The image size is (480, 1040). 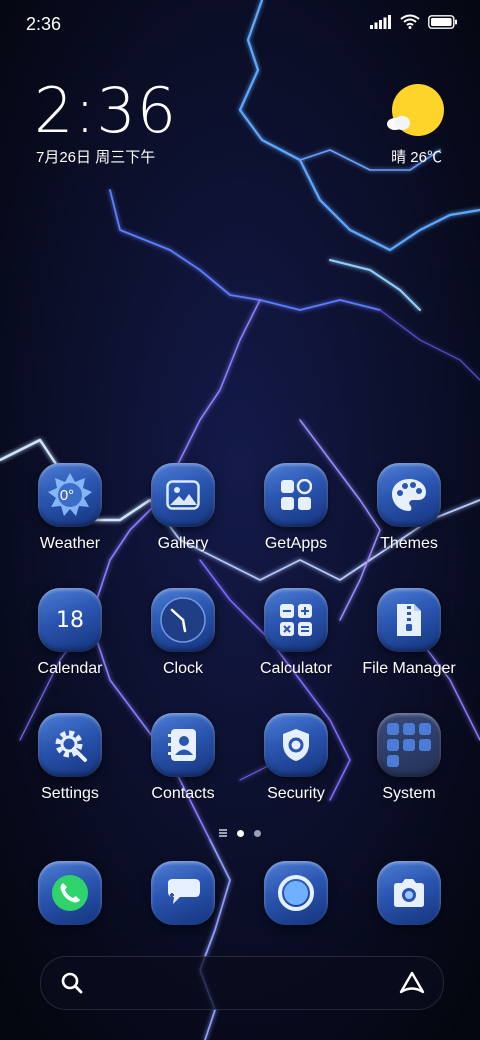 I want to click on app-label: GetApps, so click(x=296, y=543).